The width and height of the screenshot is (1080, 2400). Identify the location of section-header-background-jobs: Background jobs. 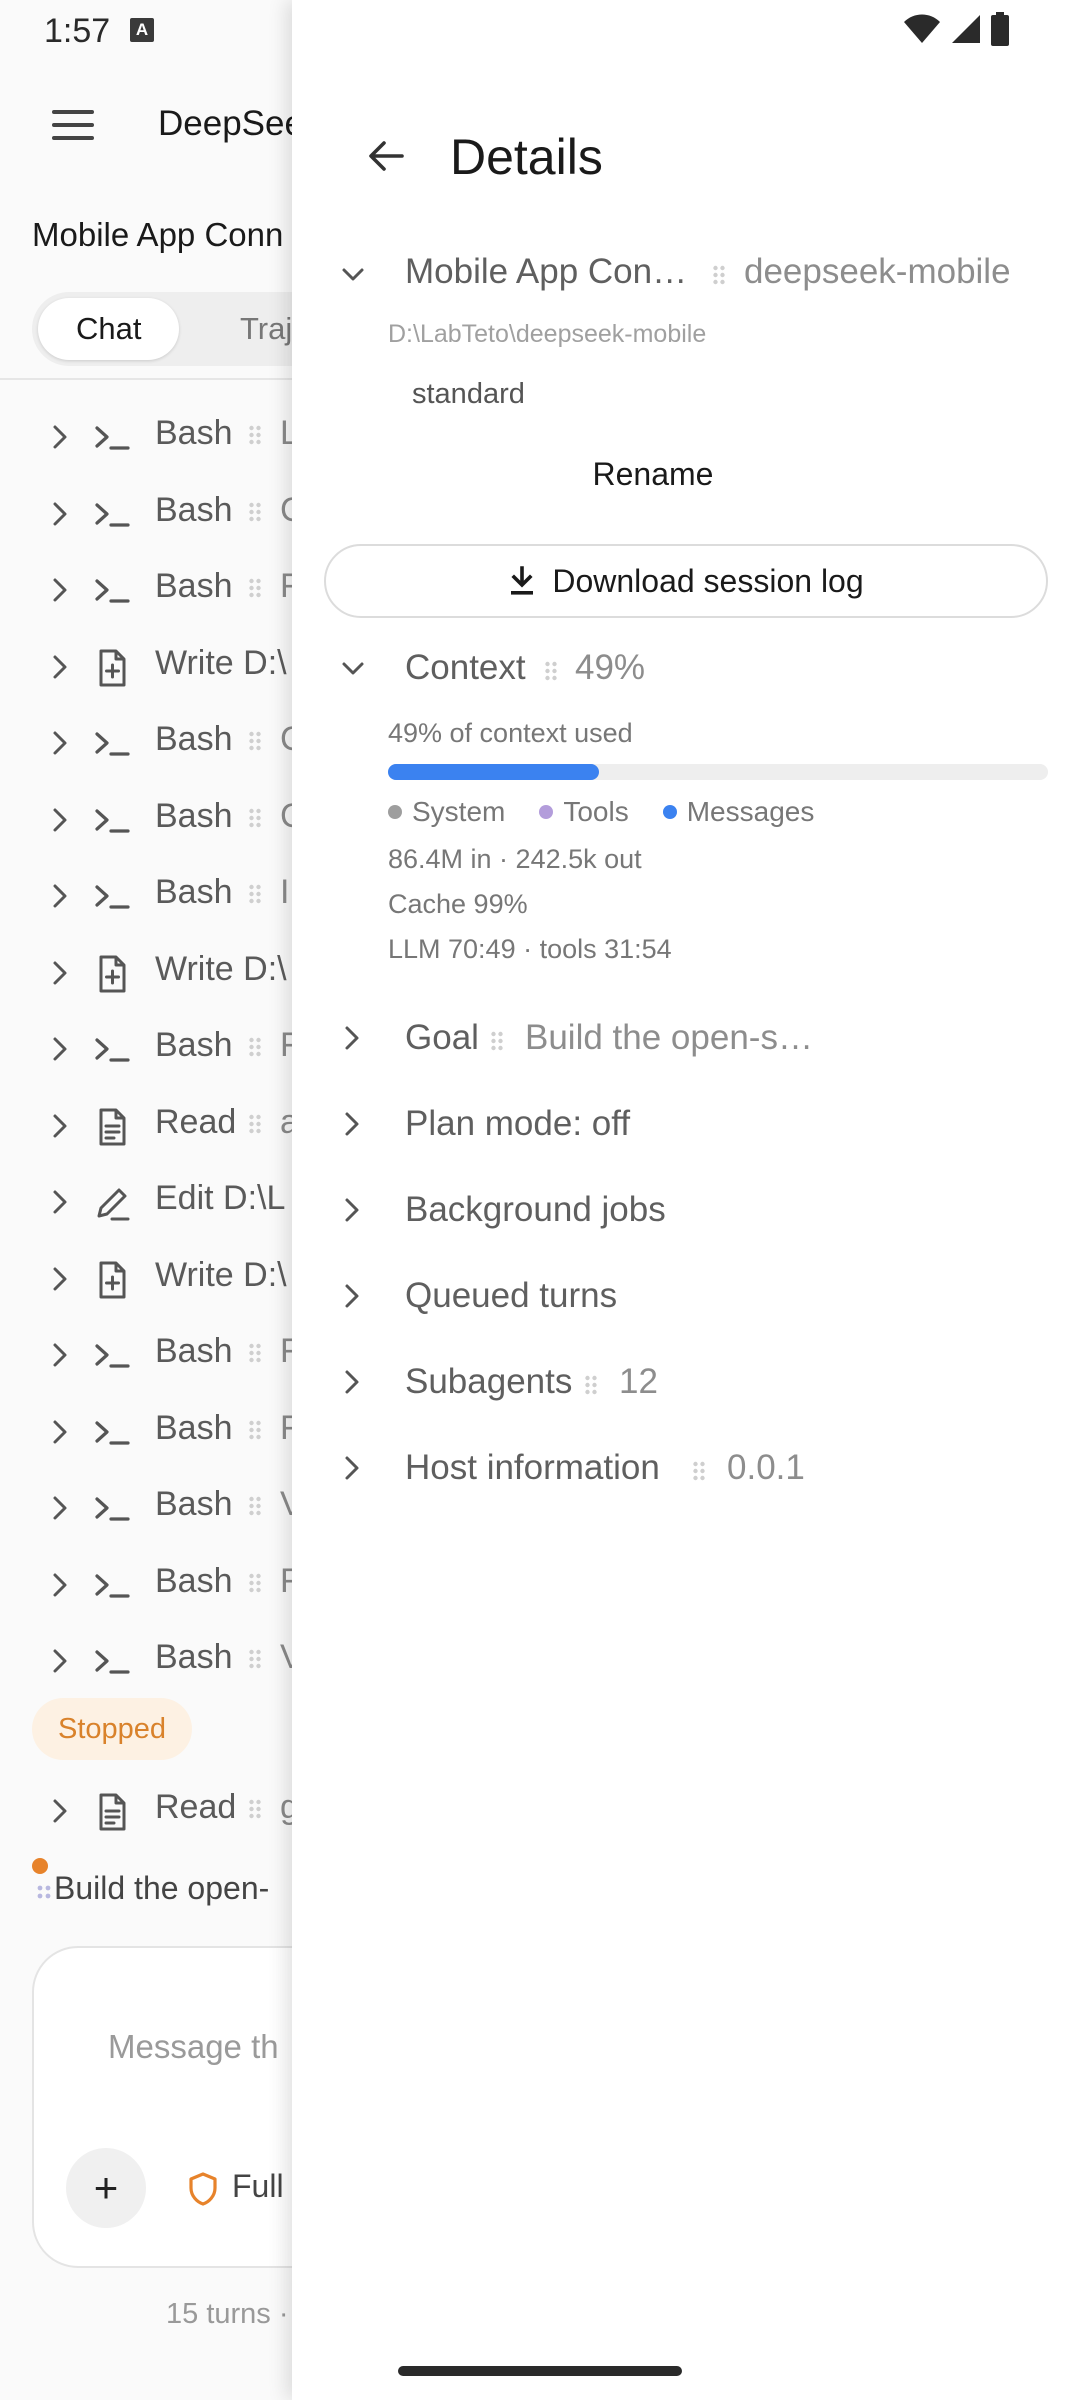
(686, 1210).